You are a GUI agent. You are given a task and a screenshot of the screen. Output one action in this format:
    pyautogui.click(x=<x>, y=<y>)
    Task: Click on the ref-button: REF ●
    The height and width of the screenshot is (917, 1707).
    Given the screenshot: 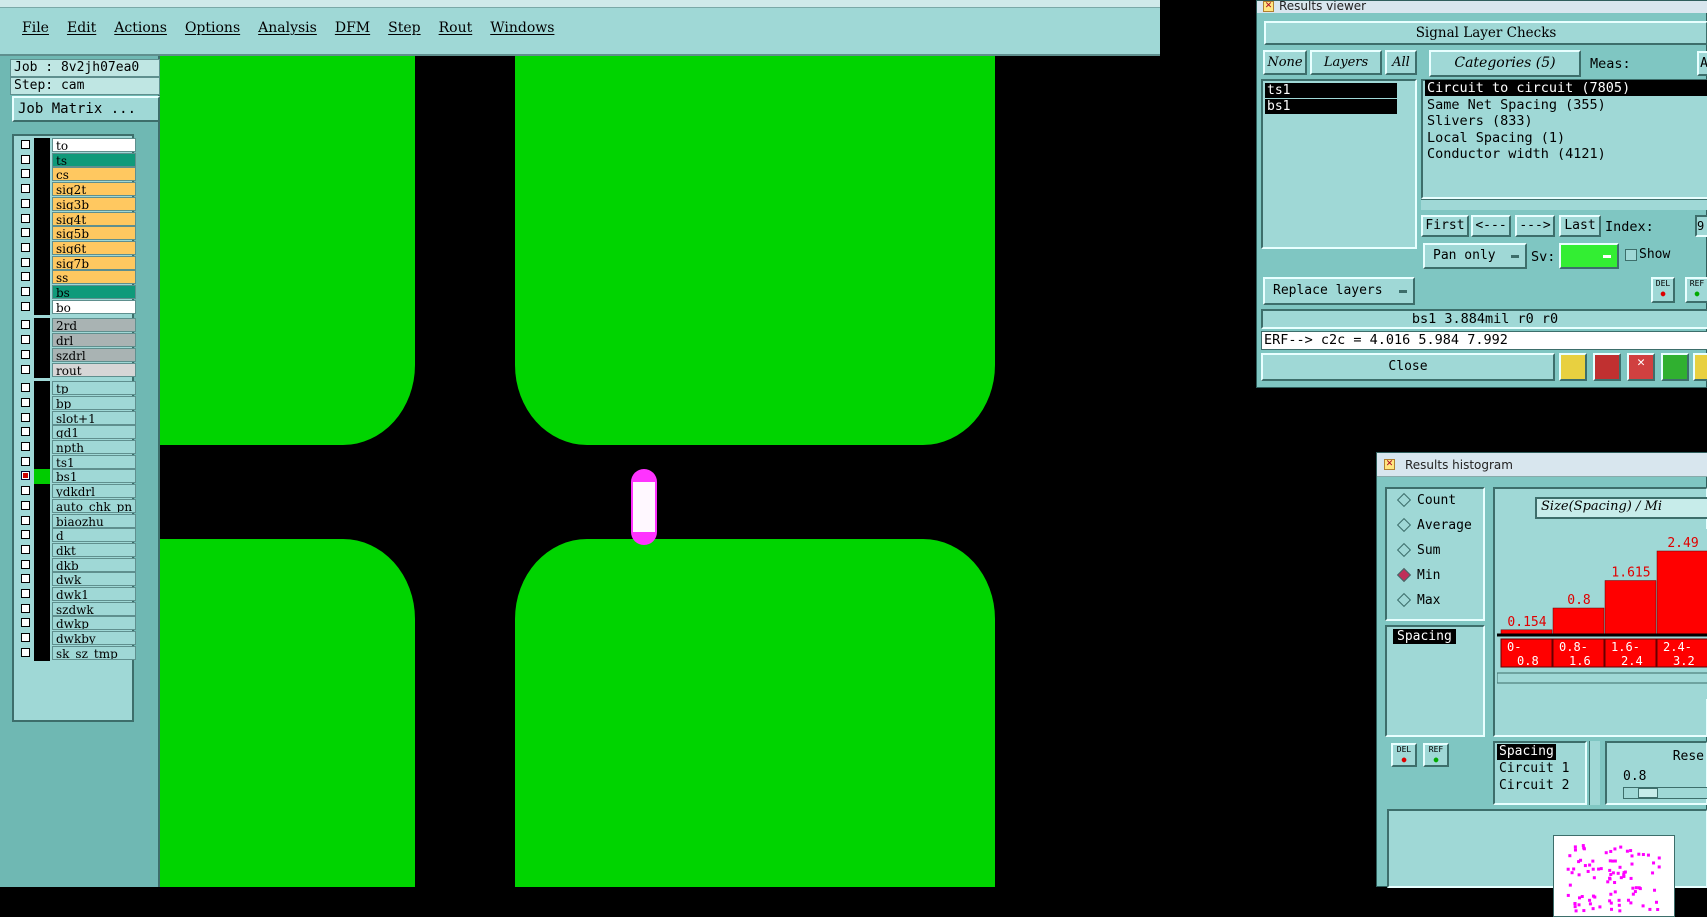 What is the action you would take?
    pyautogui.click(x=1696, y=290)
    